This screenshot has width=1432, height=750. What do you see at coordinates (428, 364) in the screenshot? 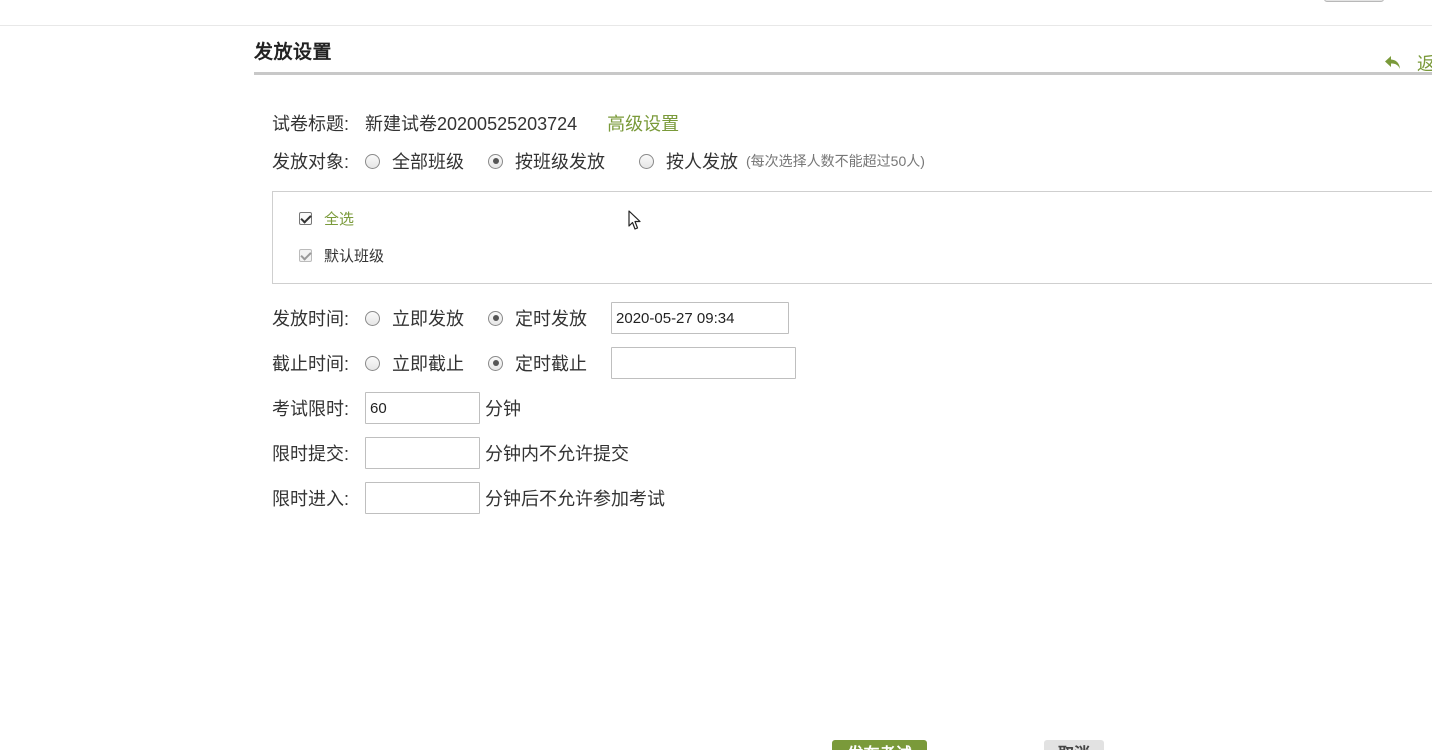
I see `radio-deadline-immediate-label: 立即截止` at bounding box center [428, 364].